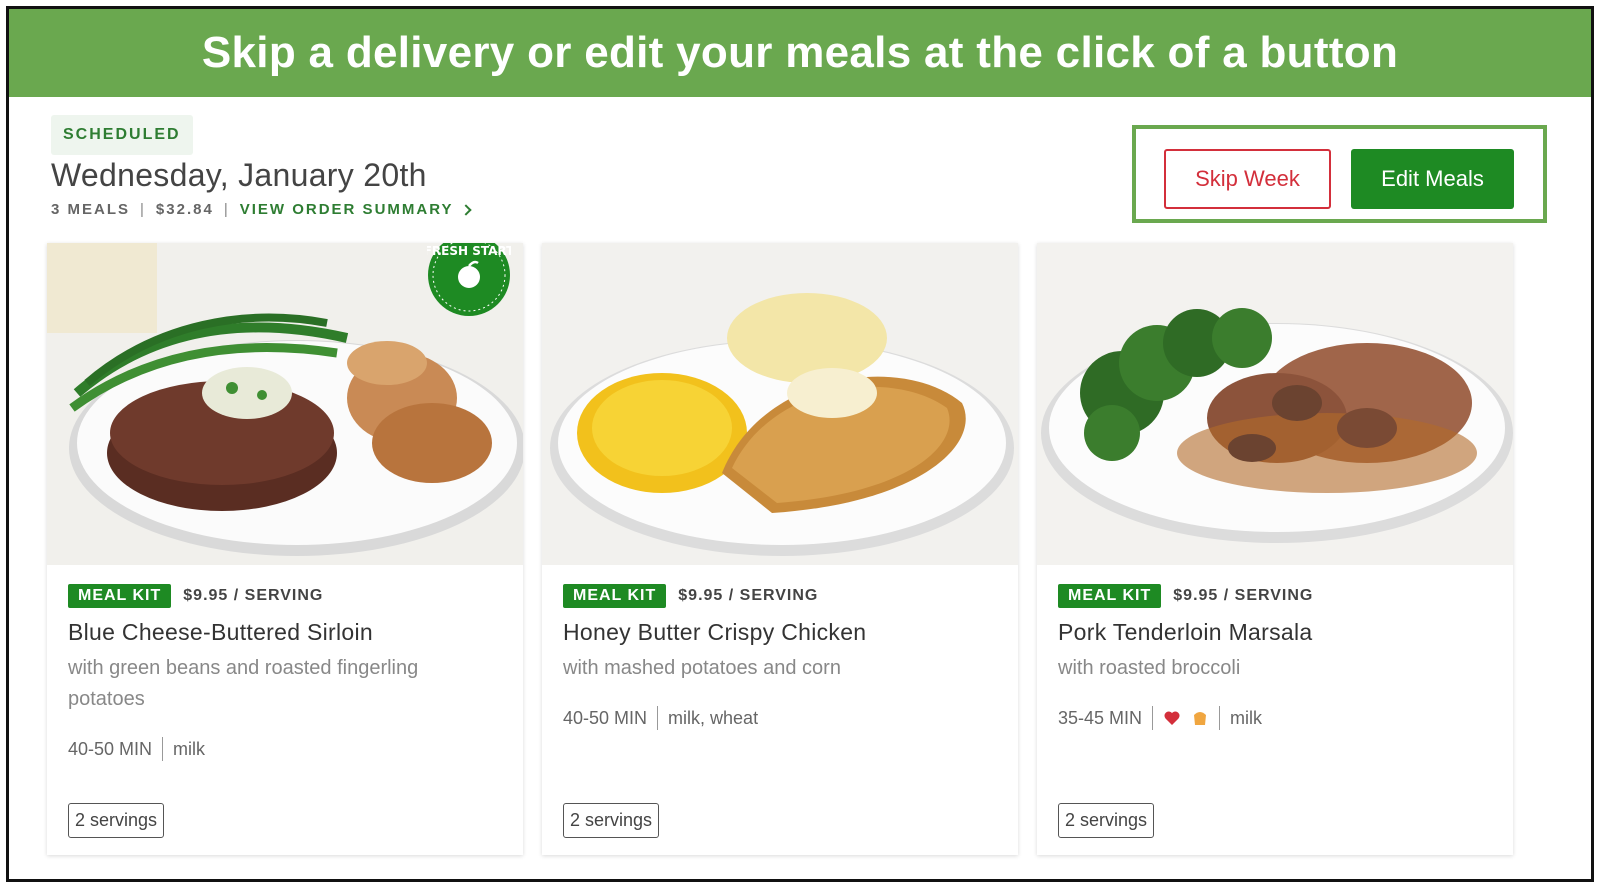 Image resolution: width=1600 pixels, height=887 pixels. Describe the element at coordinates (1149, 668) in the screenshot. I see `meal-subtitle: with roasted broccoli` at that location.